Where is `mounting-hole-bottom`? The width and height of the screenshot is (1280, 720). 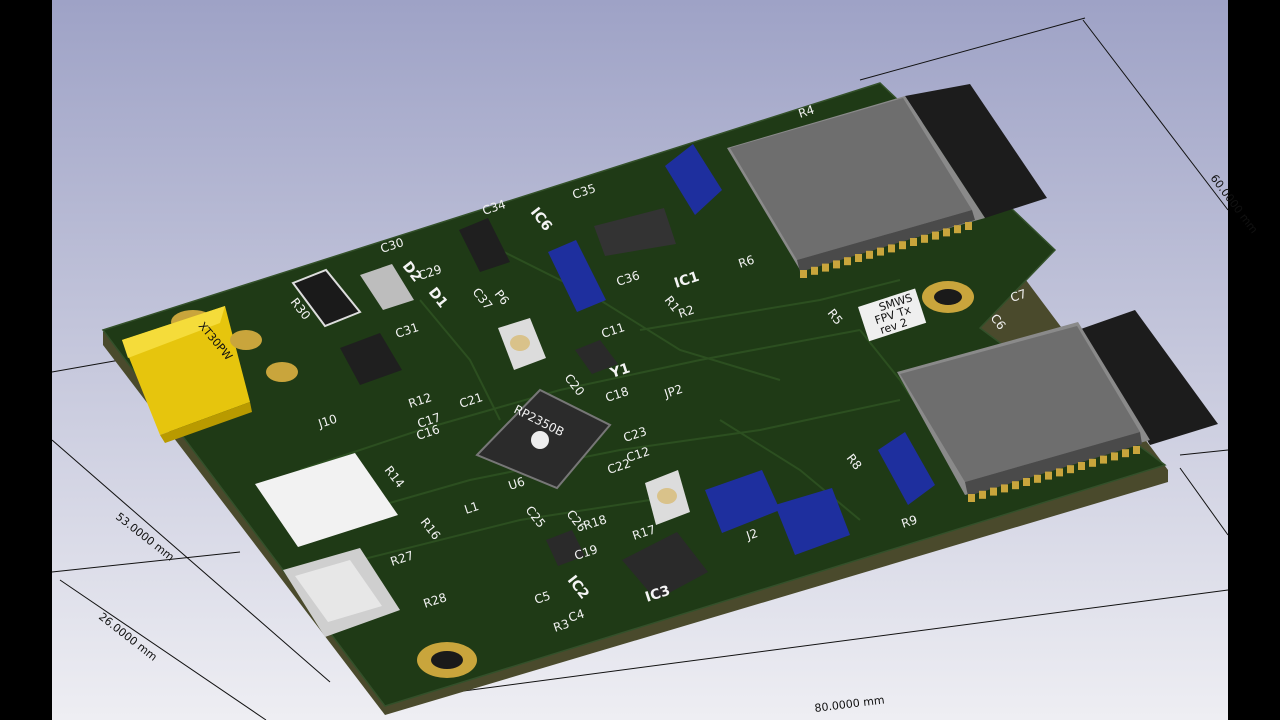
mounting-hole-bottom is located at coordinates (447, 660).